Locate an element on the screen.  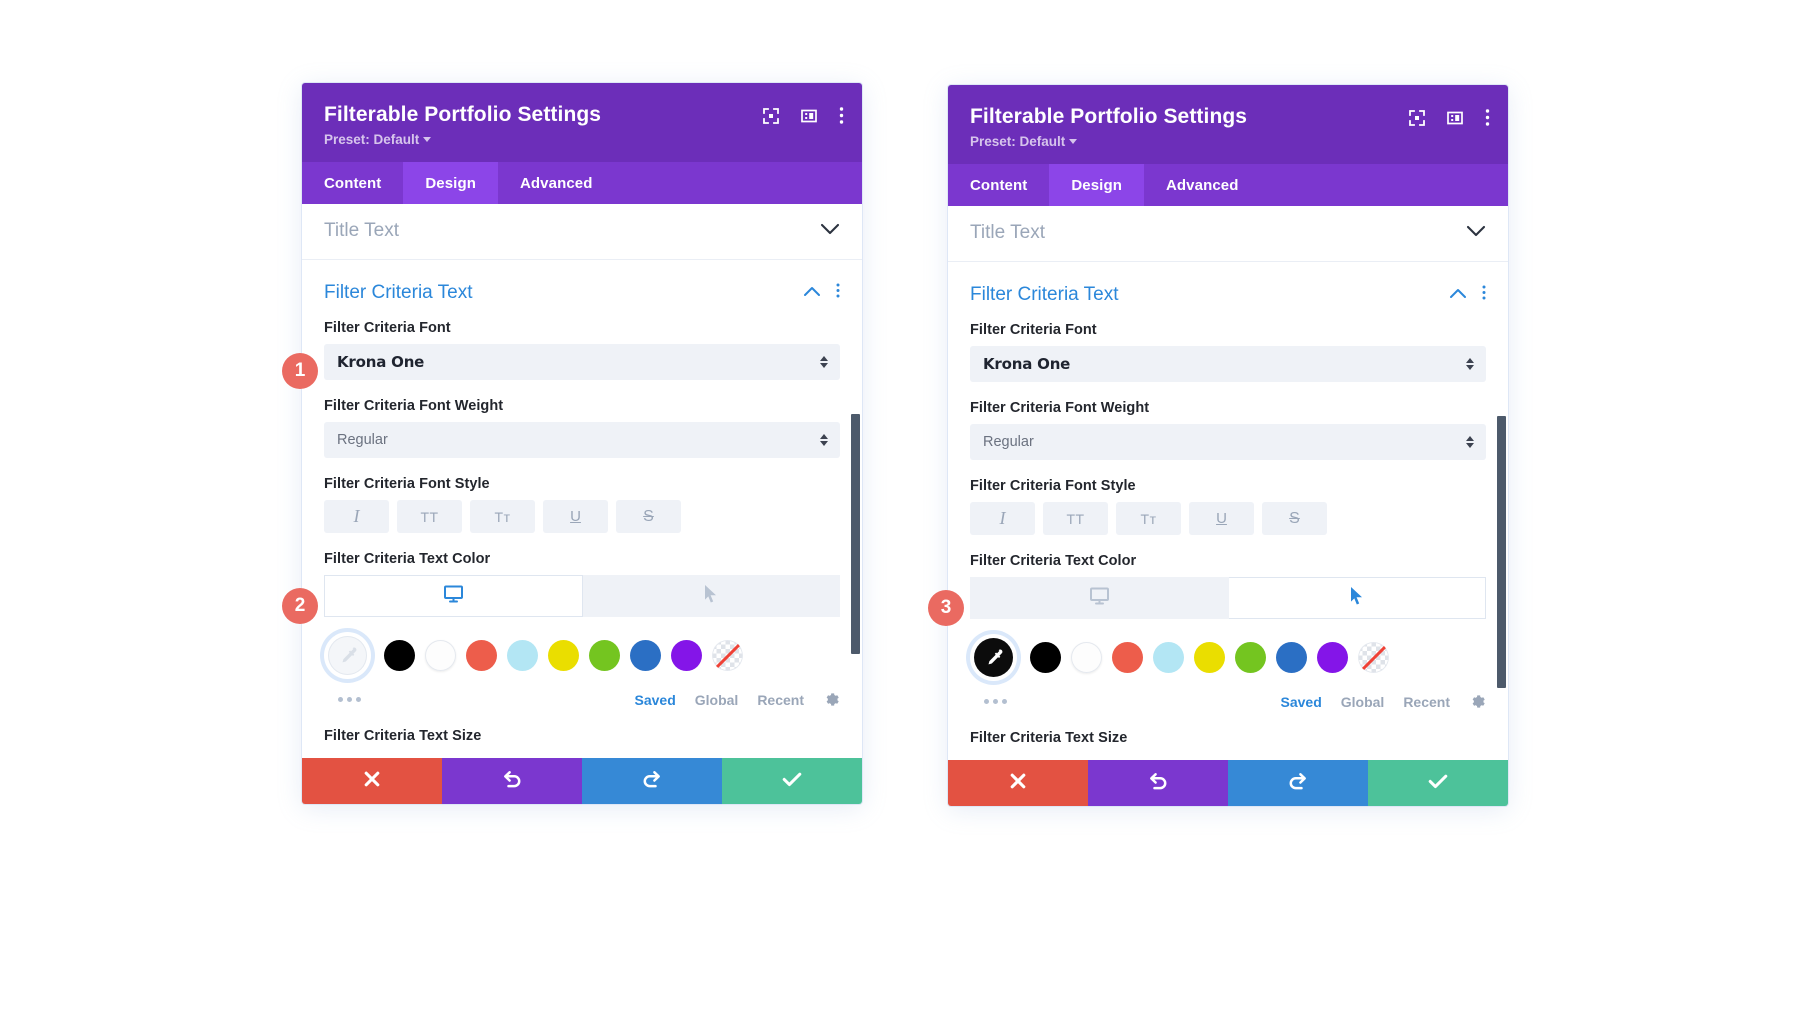
smallcaps-button-glyph: Tт is located at coordinates (1148, 518).